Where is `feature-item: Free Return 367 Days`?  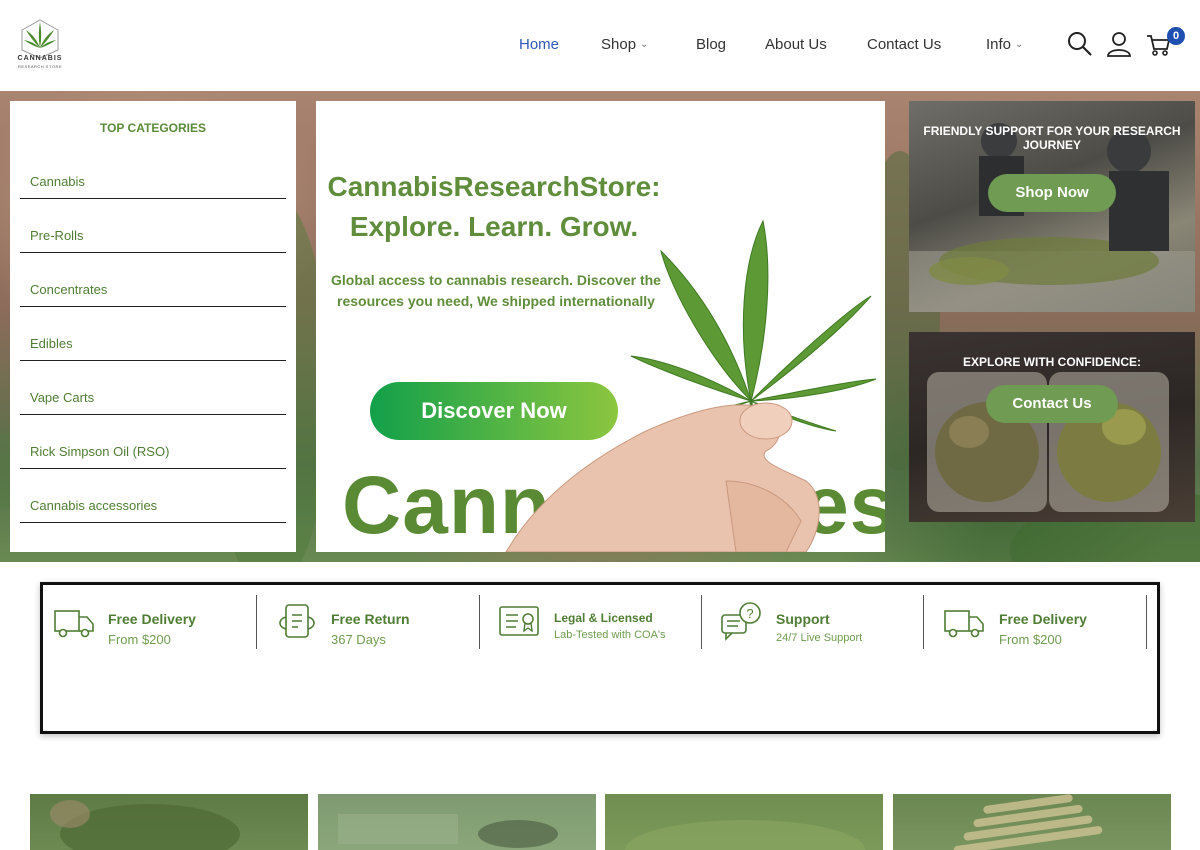
feature-item: Free Return 367 Days is located at coordinates (373, 623).